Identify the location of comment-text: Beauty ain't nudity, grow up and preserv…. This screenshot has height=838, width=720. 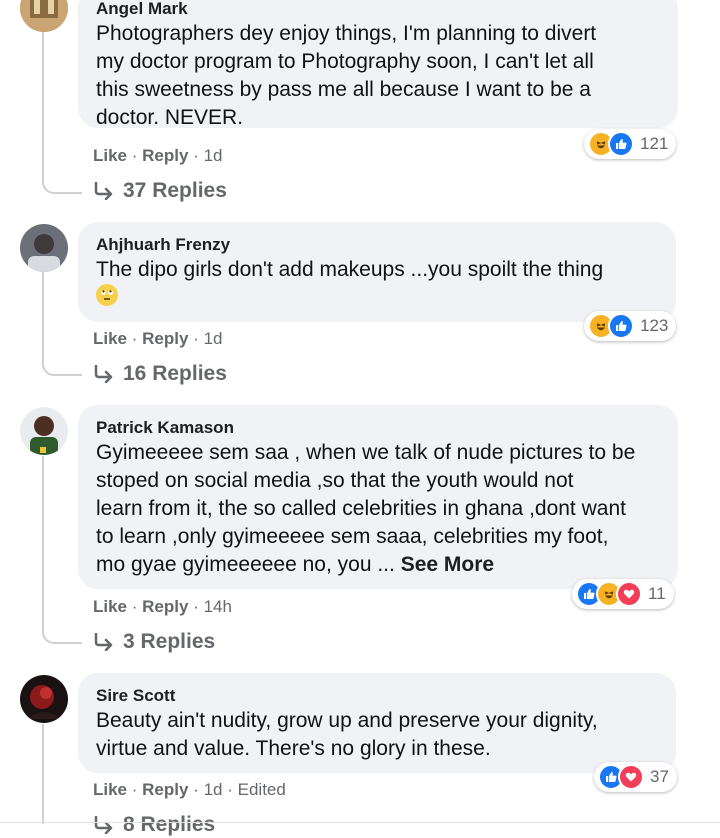
(347, 734).